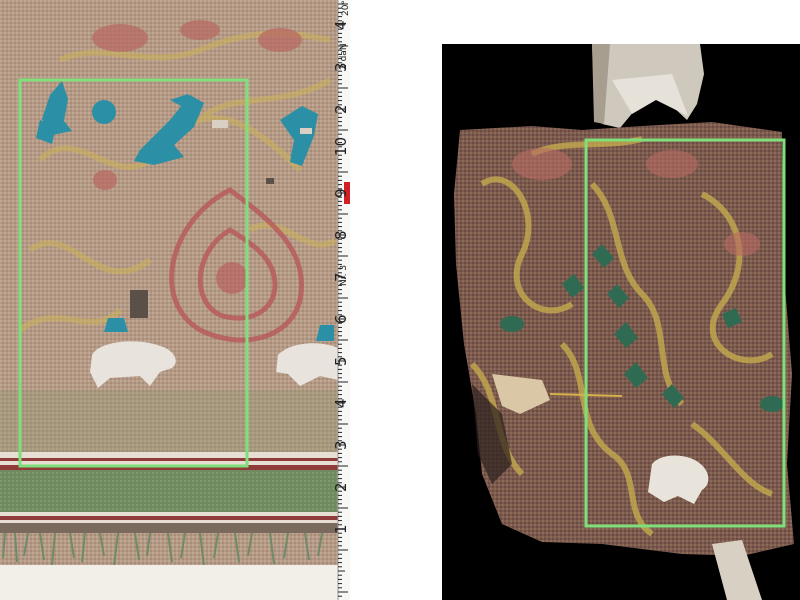  I want to click on ruler-number: 7, so click(341, 277).